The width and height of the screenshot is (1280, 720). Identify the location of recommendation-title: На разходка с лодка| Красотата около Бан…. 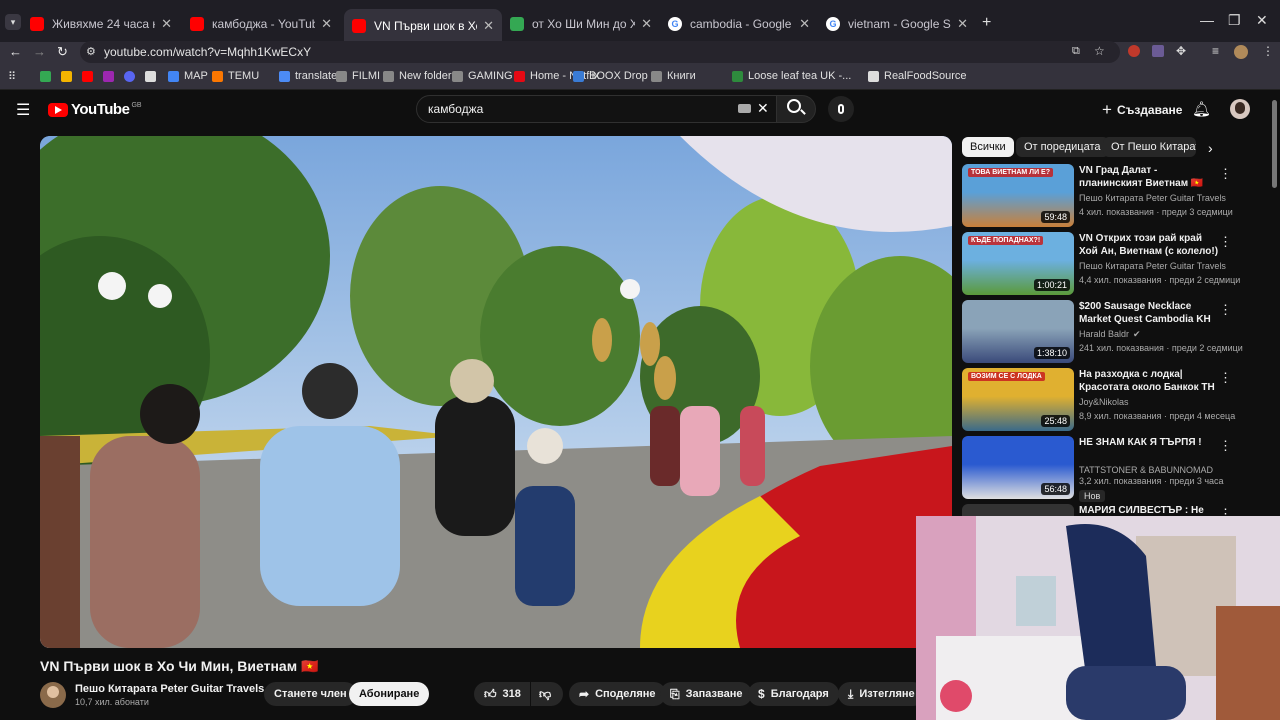
(1149, 381).